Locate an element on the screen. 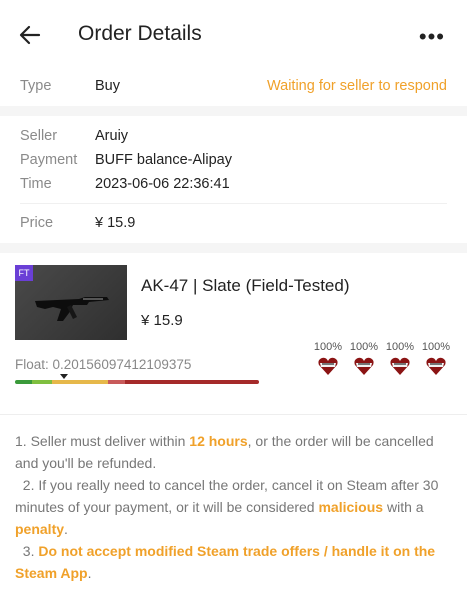 The image size is (467, 593). time-label: Time is located at coordinates (36, 184).